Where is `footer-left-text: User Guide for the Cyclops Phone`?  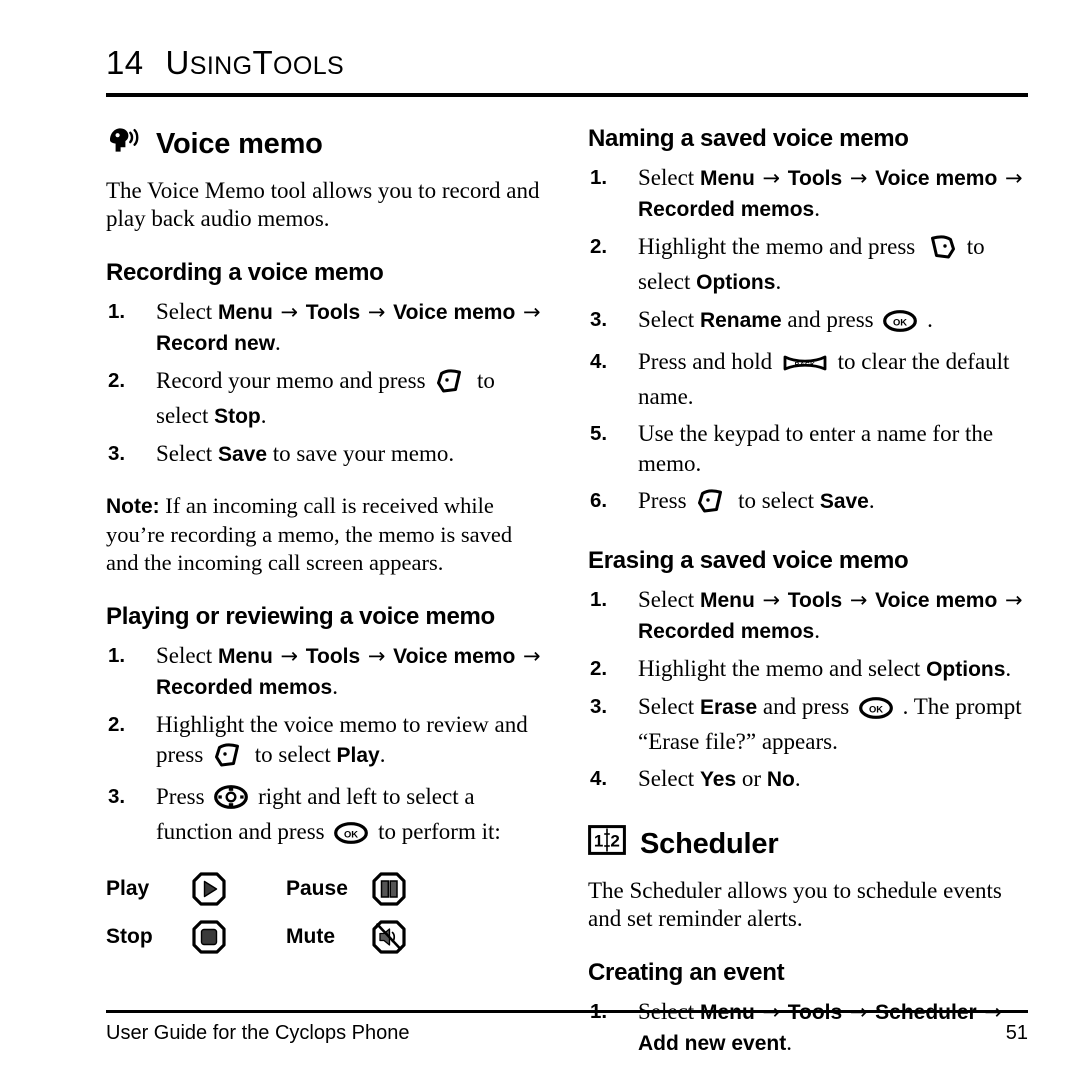 footer-left-text: User Guide for the Cyclops Phone is located at coordinates (258, 1033).